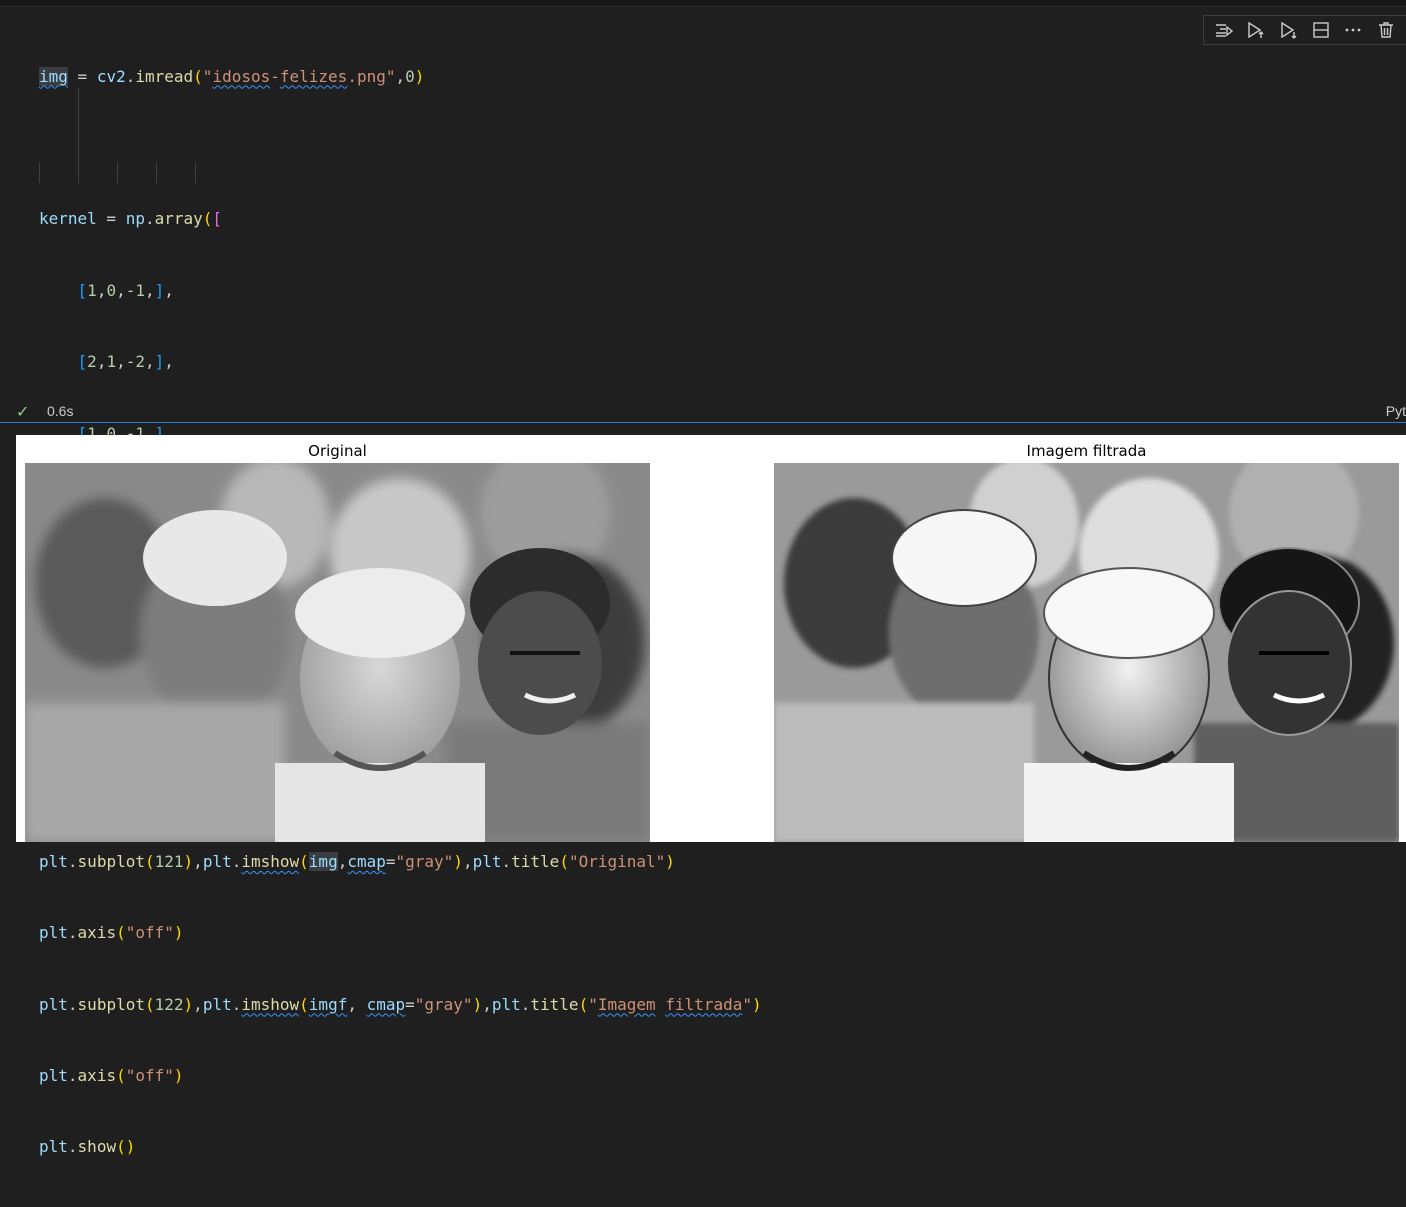 The width and height of the screenshot is (1406, 1207). What do you see at coordinates (1256, 30) in the screenshot?
I see `execute-above-icon` at bounding box center [1256, 30].